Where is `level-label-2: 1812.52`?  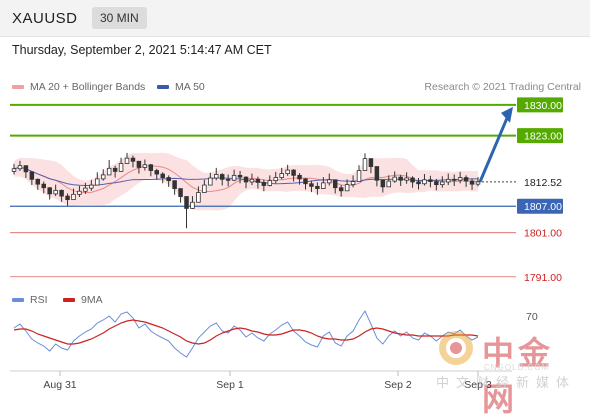
level-label-2: 1812.52 is located at coordinates (543, 183).